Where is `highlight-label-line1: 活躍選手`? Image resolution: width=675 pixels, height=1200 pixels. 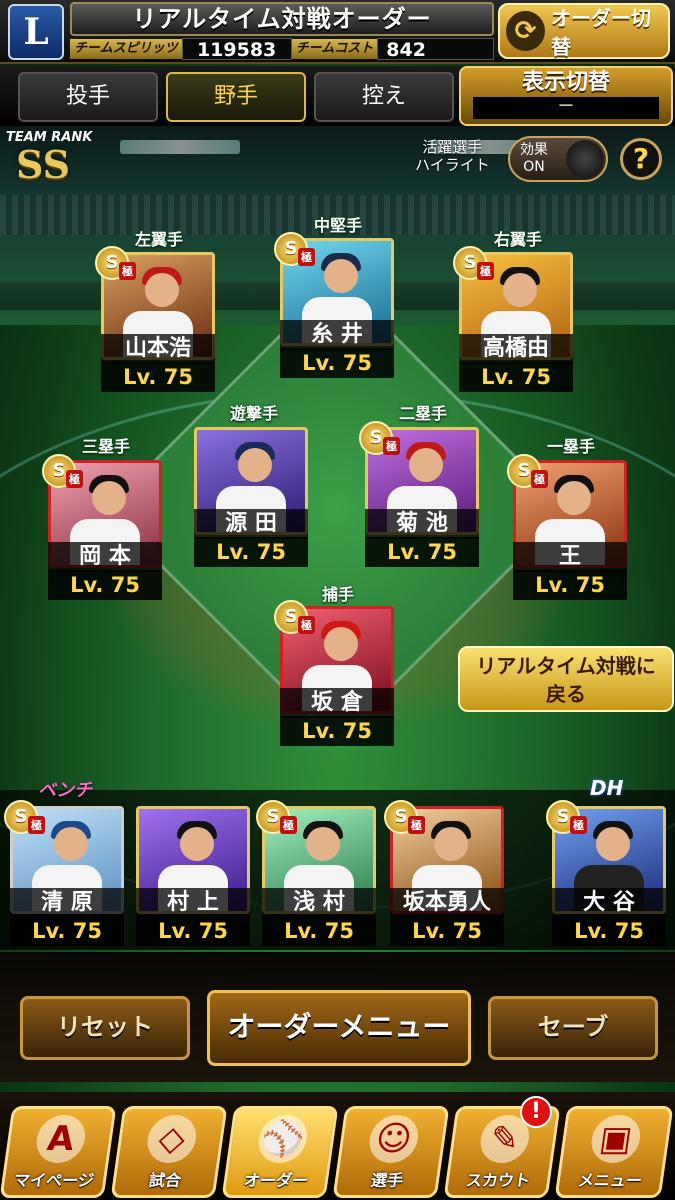 highlight-label-line1: 活躍選手 is located at coordinates (452, 147).